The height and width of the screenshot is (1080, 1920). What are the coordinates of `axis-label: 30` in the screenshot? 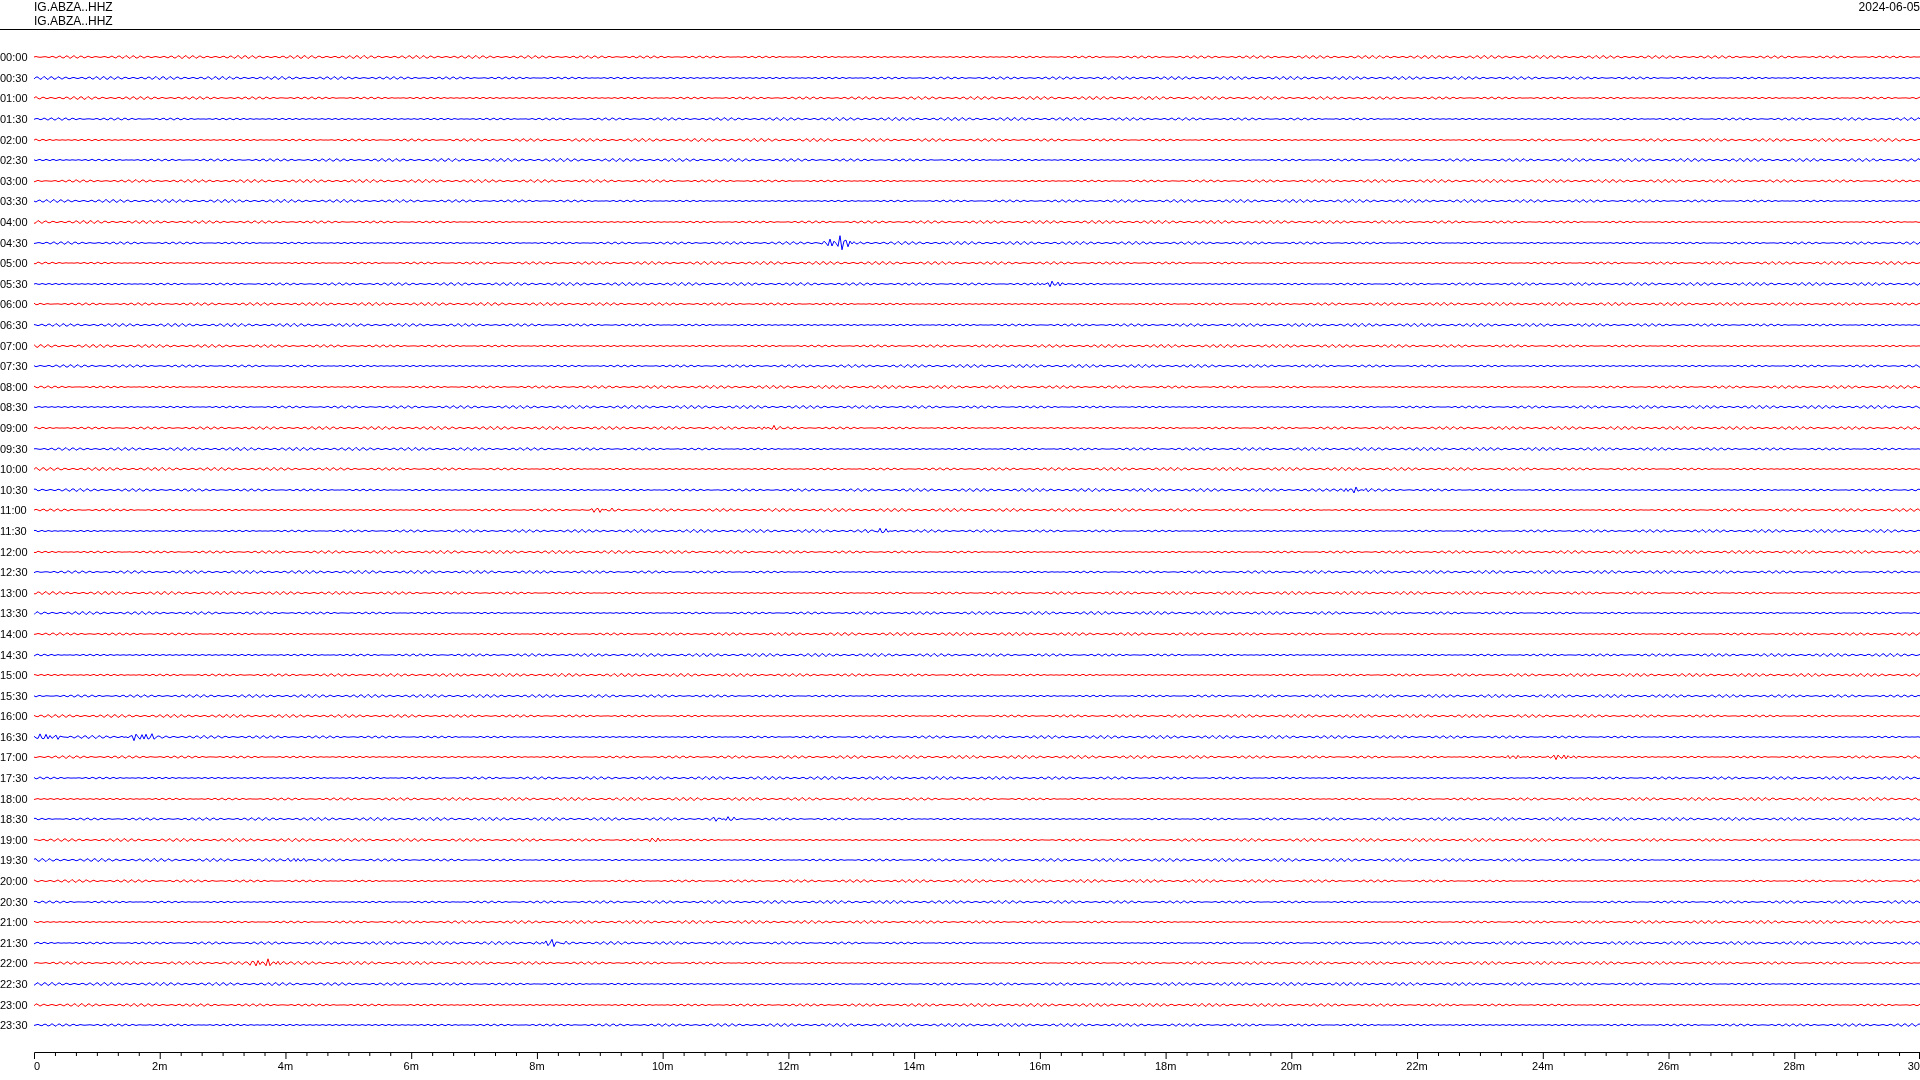 It's located at (1913, 1066).